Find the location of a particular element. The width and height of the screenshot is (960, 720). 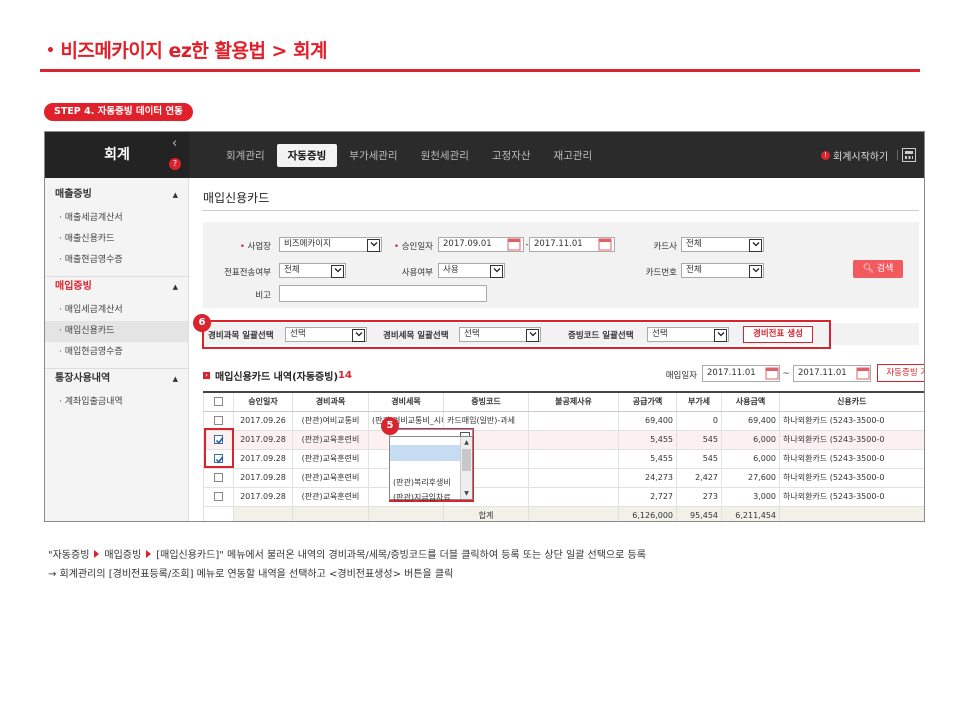

start-accounting-link: ! 회계시작하기 is located at coordinates (854, 155).